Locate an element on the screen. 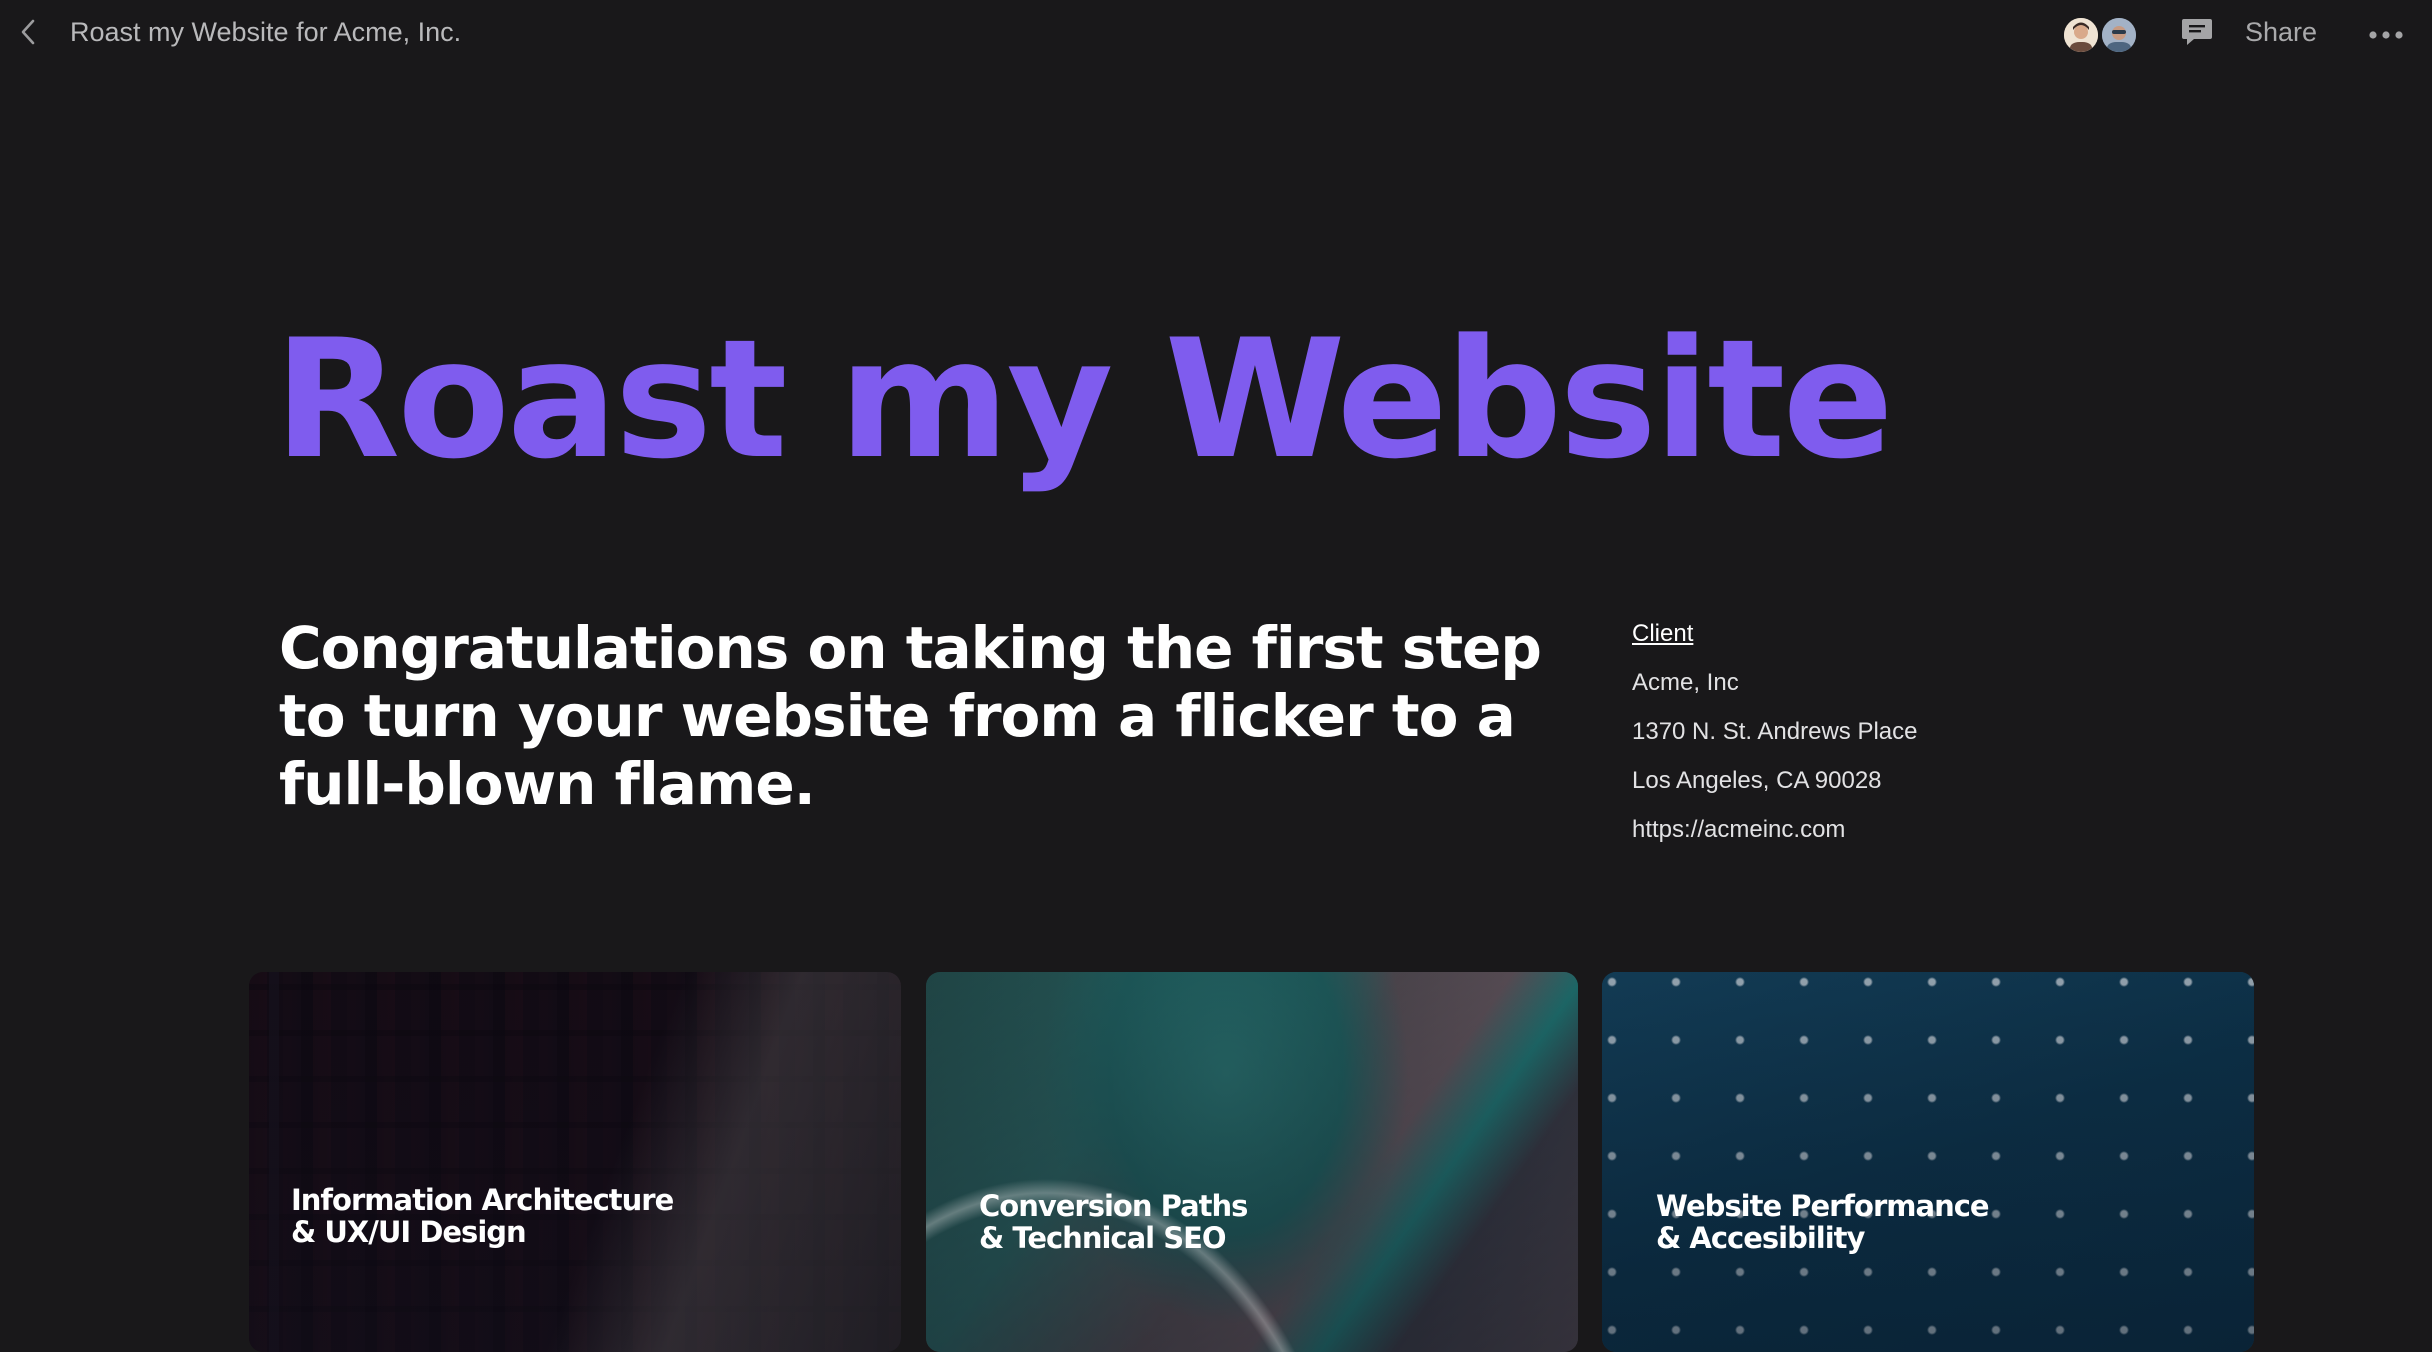 This screenshot has height=1352, width=2432. comment-icon is located at coordinates (2197, 34).